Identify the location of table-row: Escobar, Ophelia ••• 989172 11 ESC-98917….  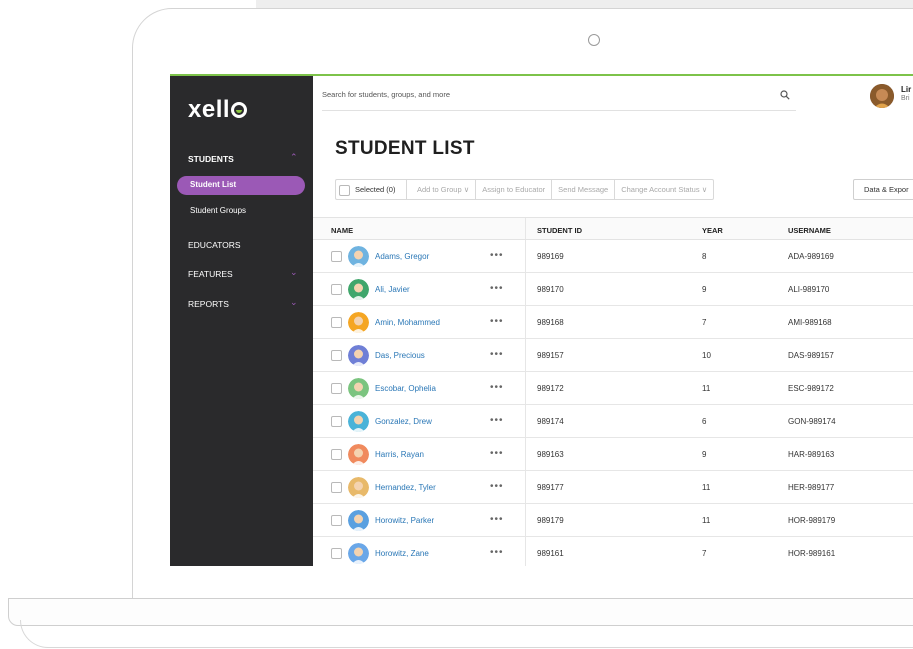
(613, 388).